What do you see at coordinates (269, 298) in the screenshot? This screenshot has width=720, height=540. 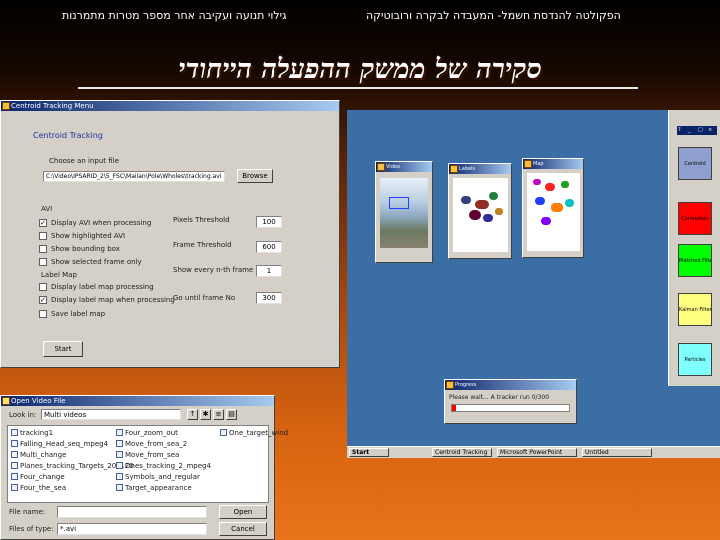 I see `param-field: 300` at bounding box center [269, 298].